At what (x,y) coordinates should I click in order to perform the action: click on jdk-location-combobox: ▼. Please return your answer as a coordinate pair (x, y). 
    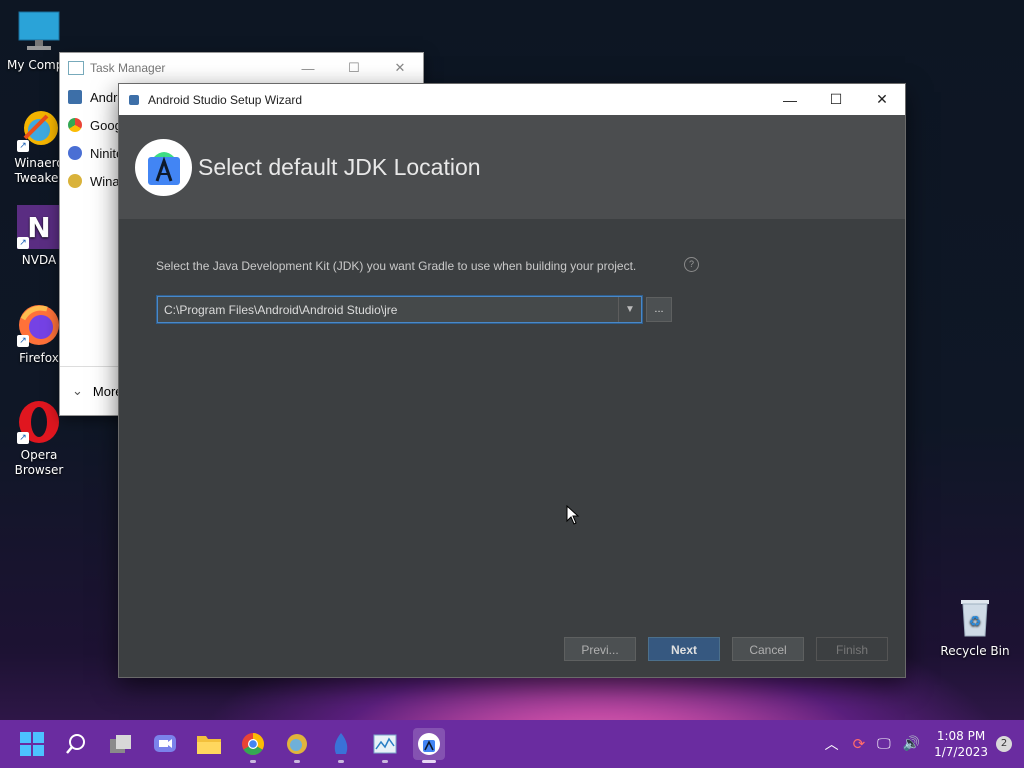
    Looking at the image, I should click on (399, 309).